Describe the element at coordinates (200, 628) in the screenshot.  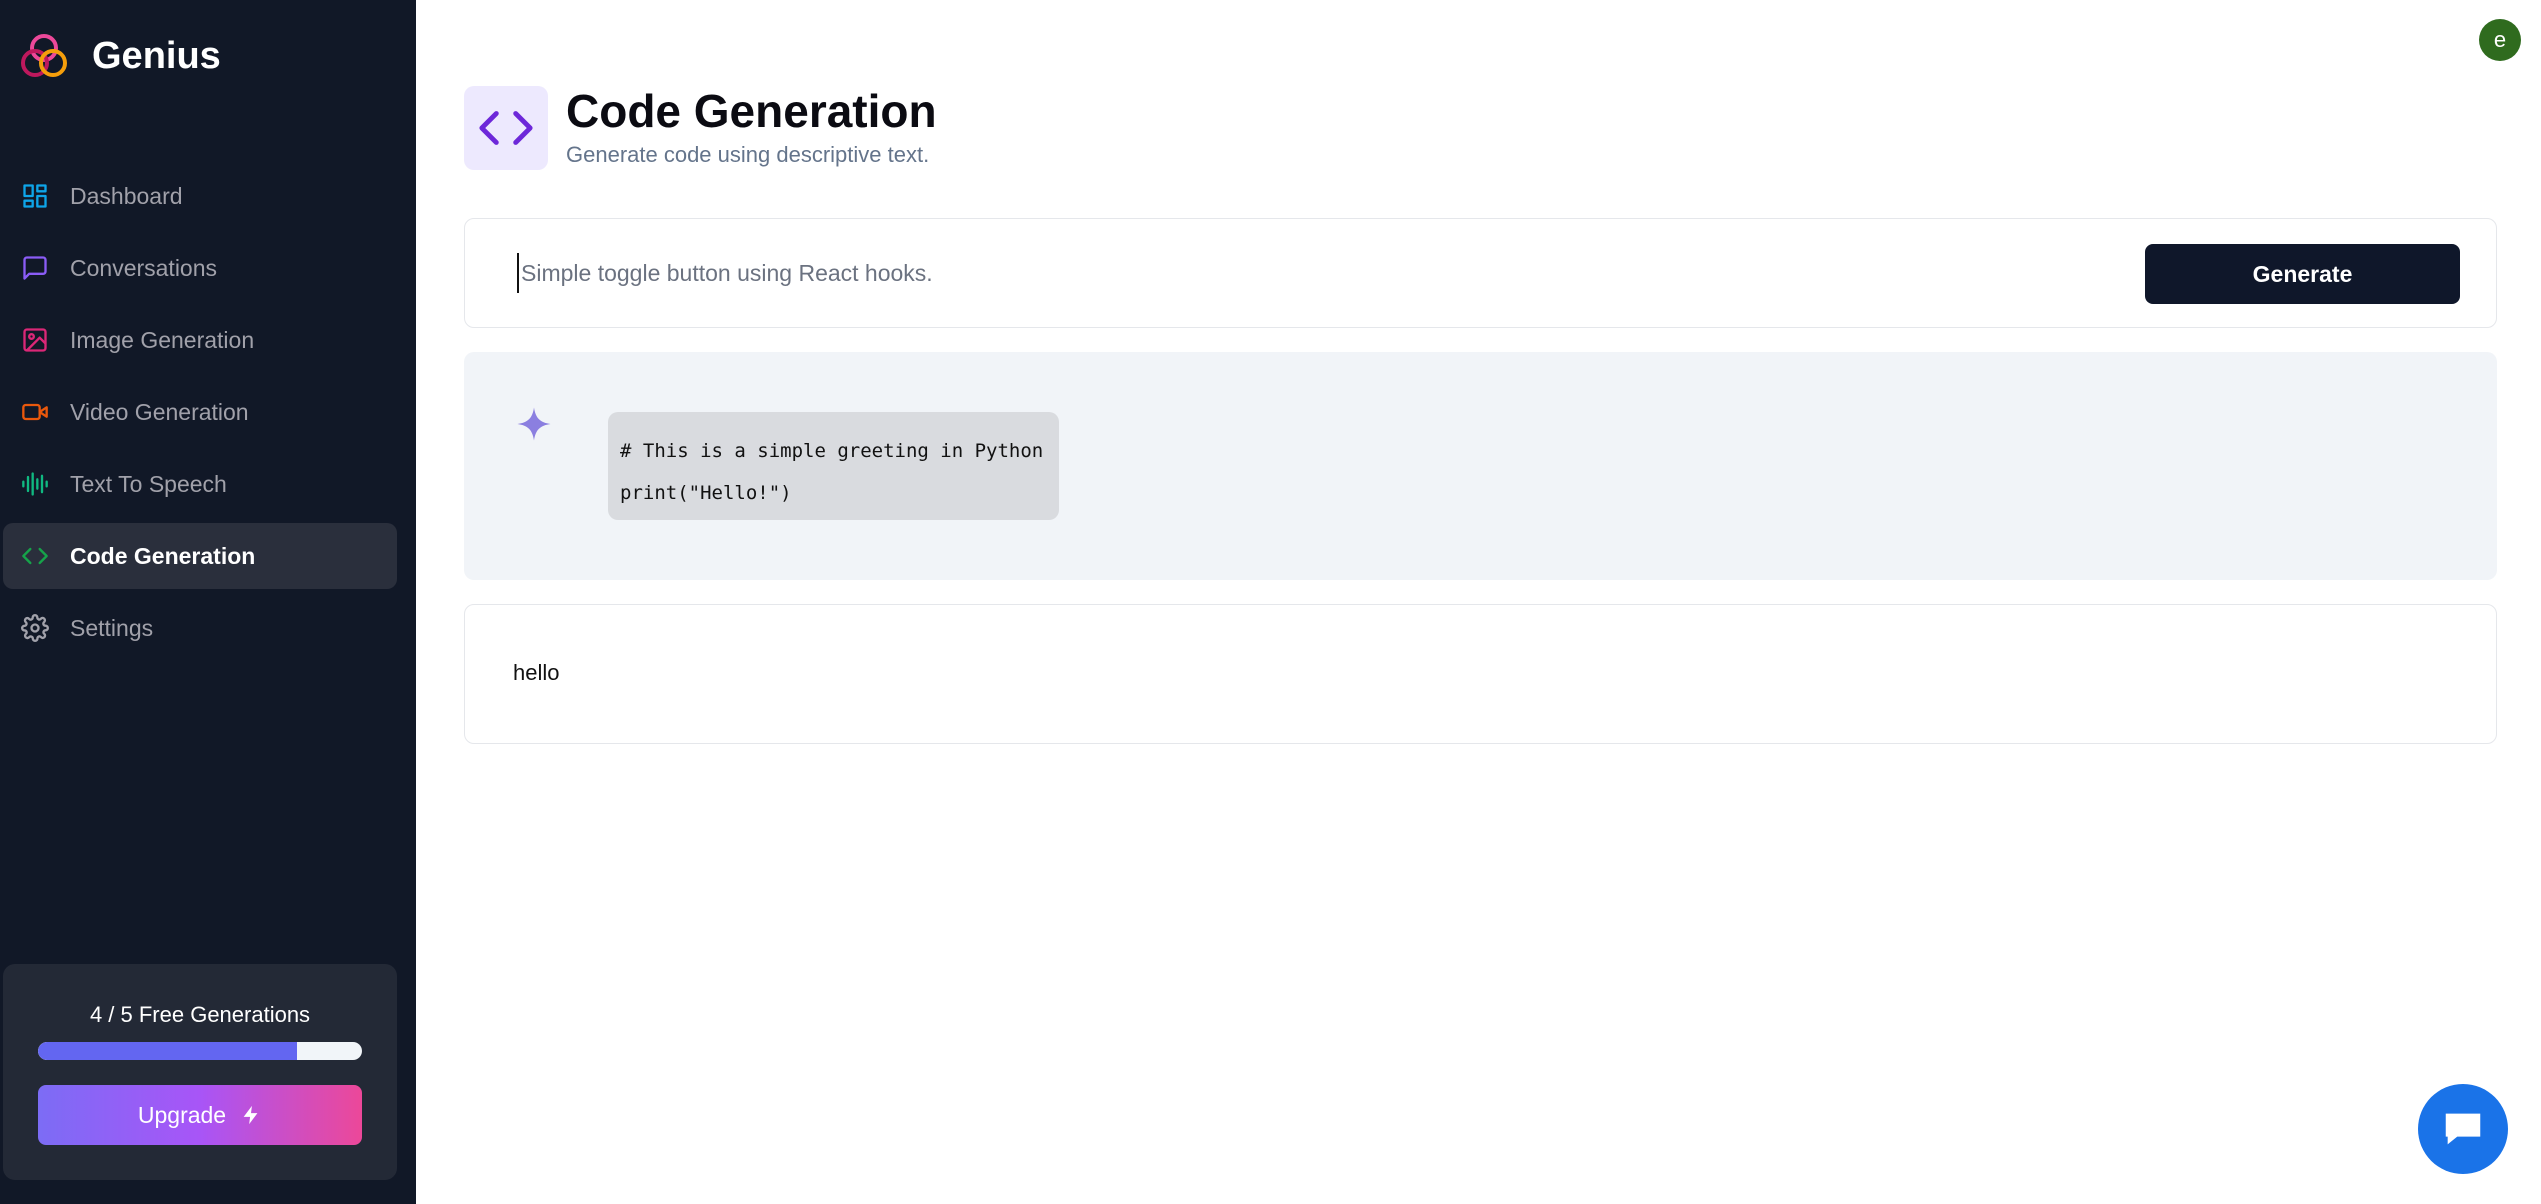
I see `sidebar-item-settings: Settings` at that location.